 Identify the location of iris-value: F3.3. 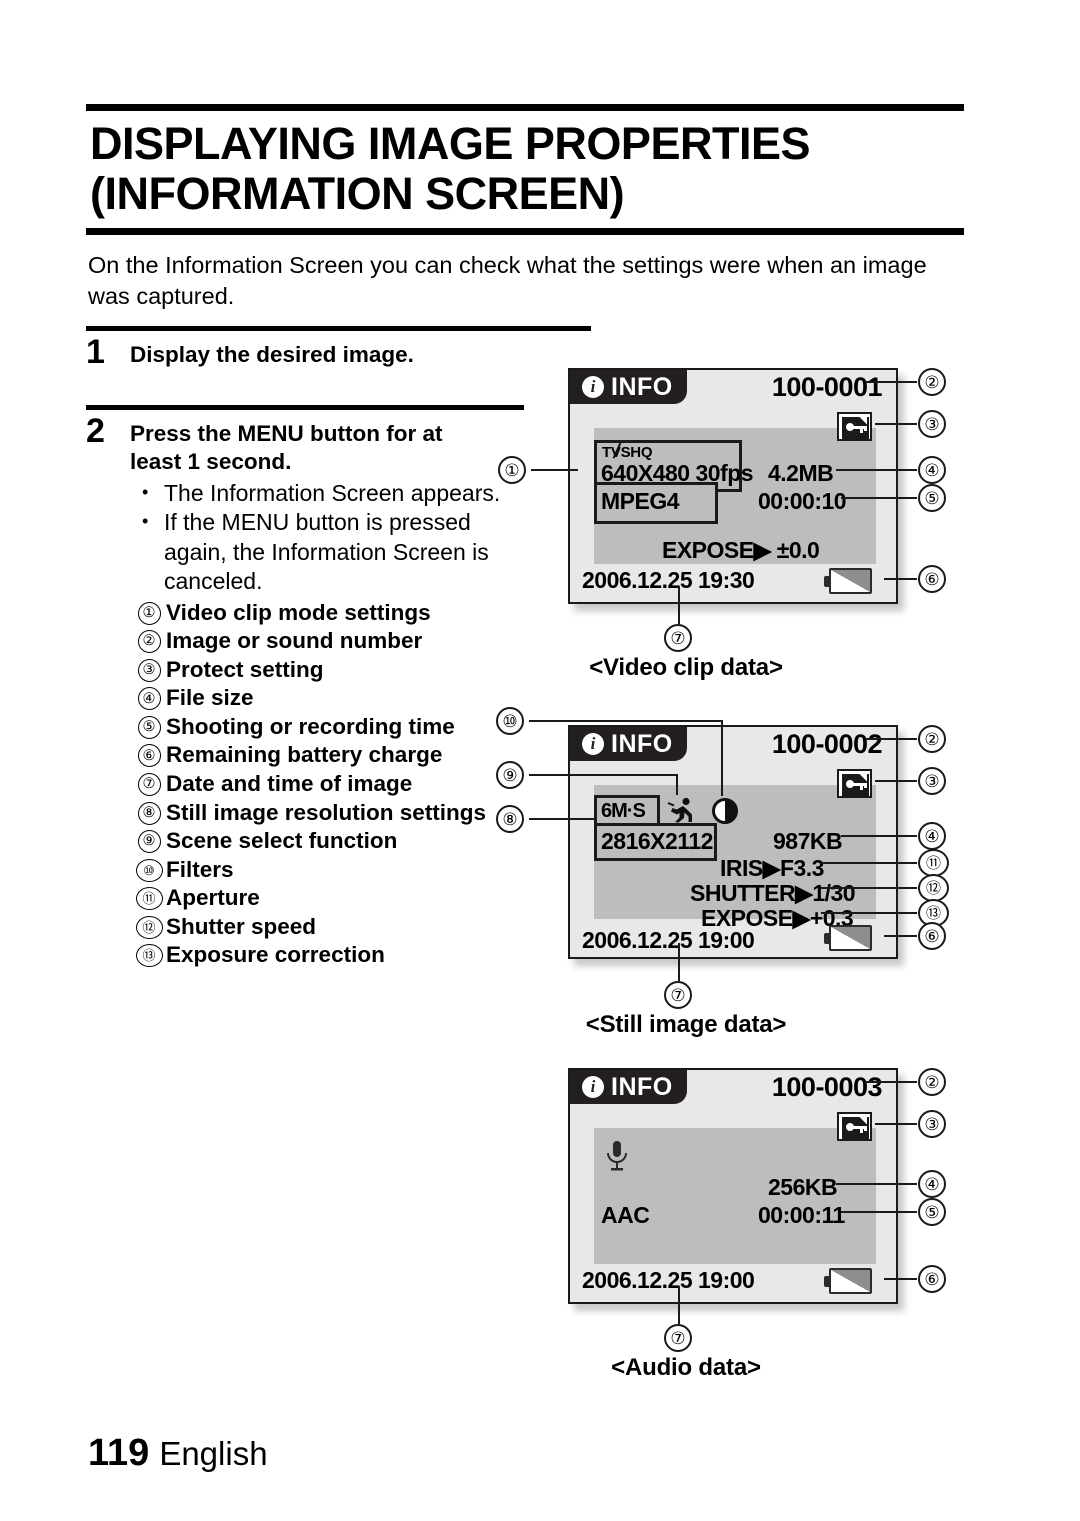
(802, 868).